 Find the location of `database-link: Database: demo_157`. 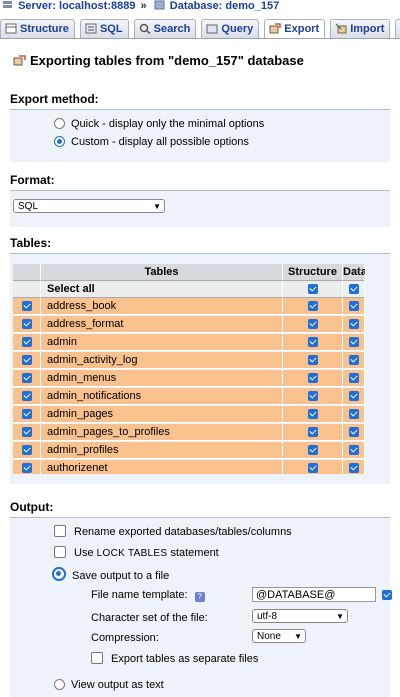

database-link: Database: demo_157 is located at coordinates (224, 6).